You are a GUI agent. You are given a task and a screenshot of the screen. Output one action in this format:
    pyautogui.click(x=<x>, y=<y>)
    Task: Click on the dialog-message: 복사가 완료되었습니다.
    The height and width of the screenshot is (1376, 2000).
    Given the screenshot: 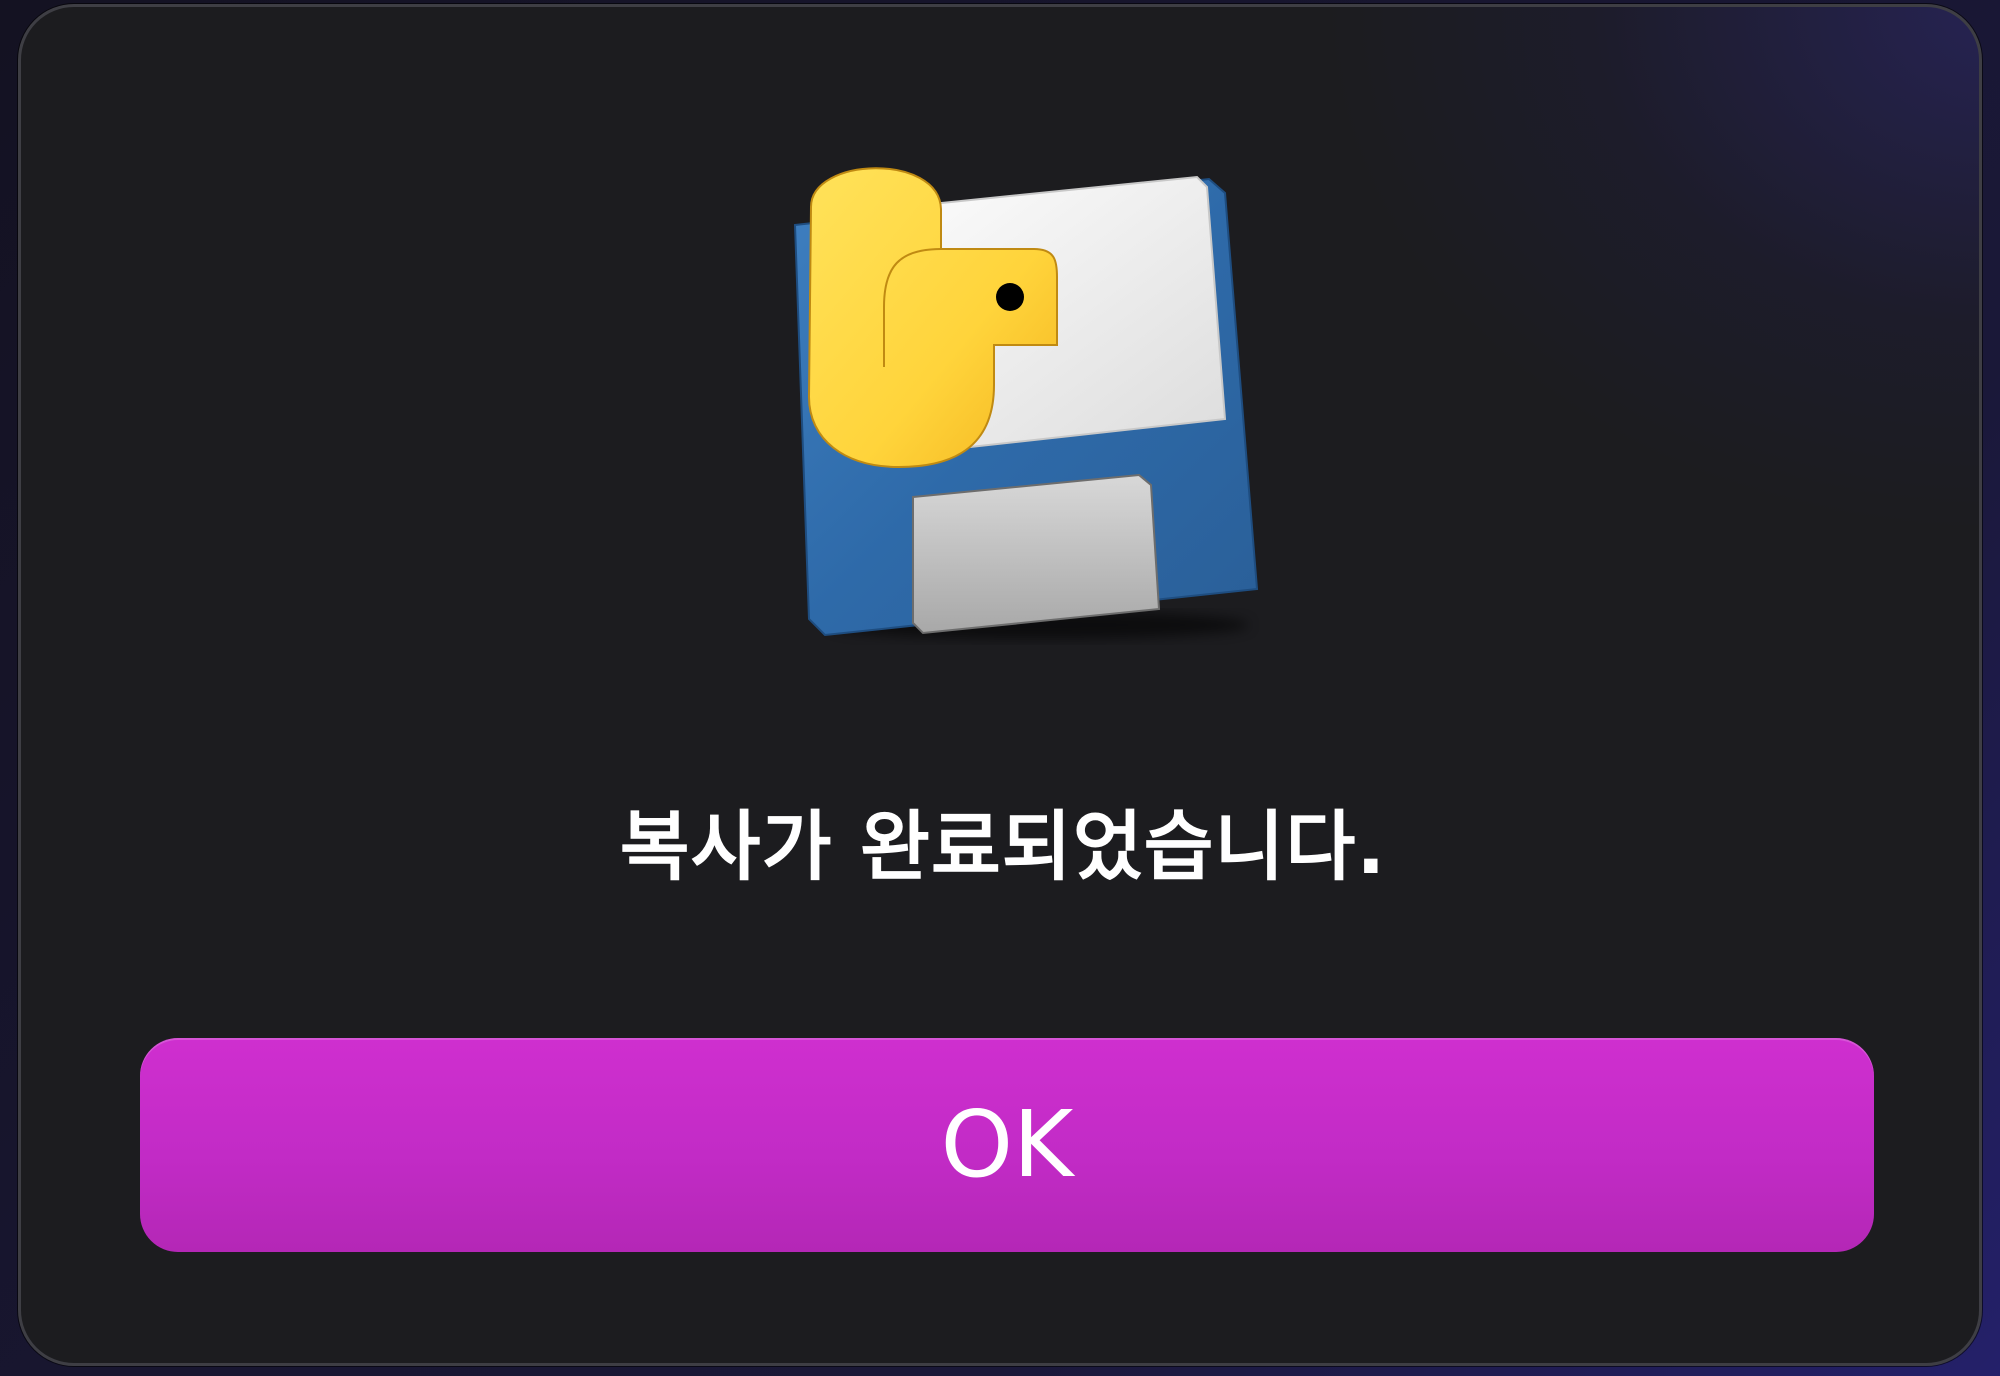 What is the action you would take?
    pyautogui.click(x=1003, y=846)
    